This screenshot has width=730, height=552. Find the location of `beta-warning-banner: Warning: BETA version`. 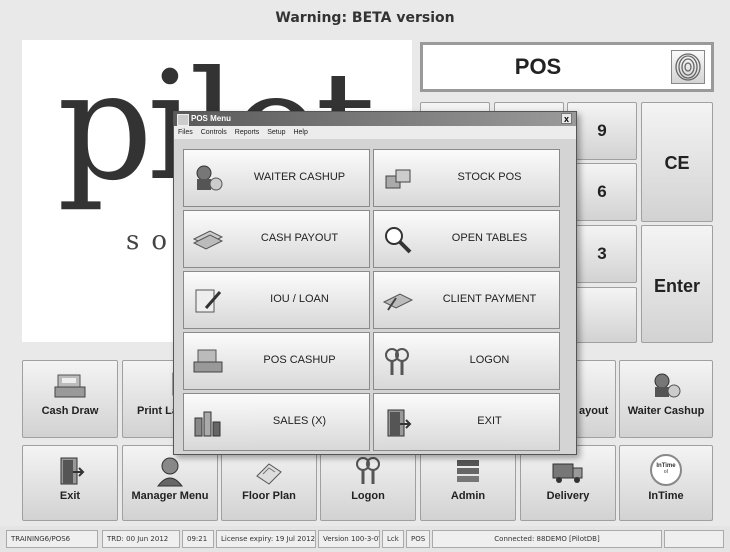

beta-warning-banner: Warning: BETA version is located at coordinates (365, 18).